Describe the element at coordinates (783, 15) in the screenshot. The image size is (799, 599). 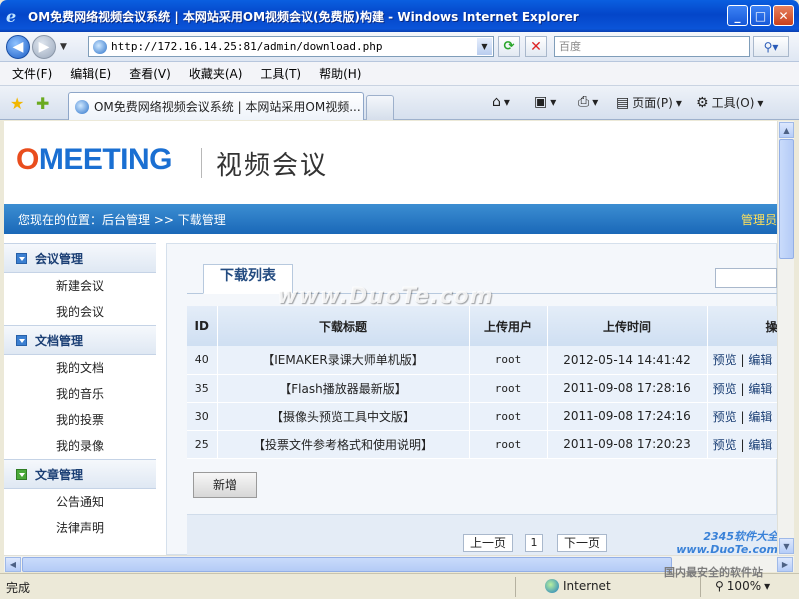
I see `close-button: ✕` at that location.